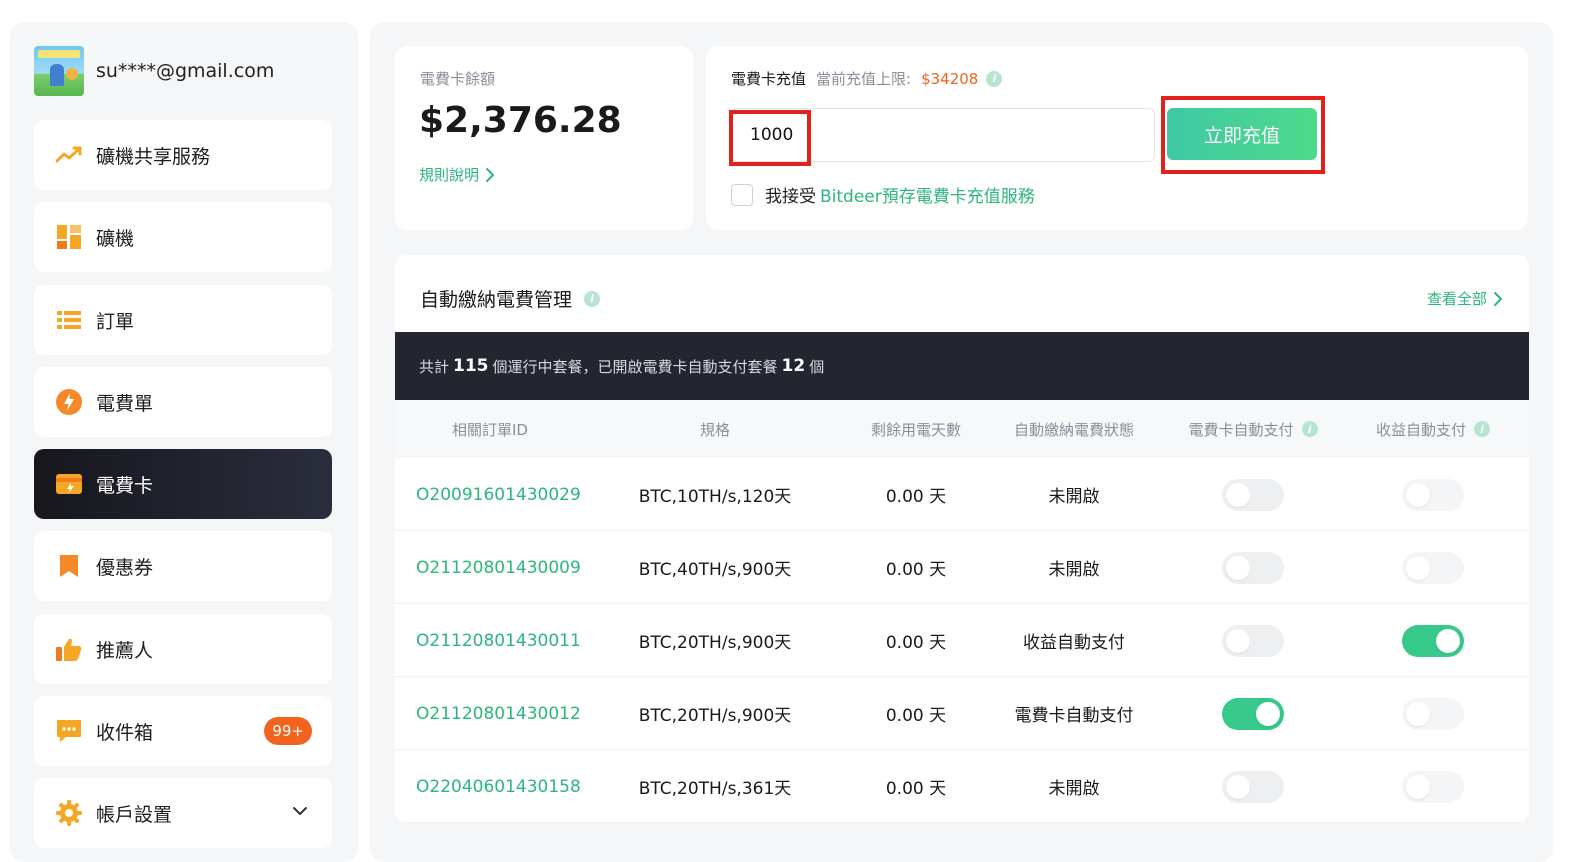  What do you see at coordinates (962, 786) in the screenshot?
I see `table-row: O22040601430158 BTC,20TH/s,361天 0.00 天 未開啟` at bounding box center [962, 786].